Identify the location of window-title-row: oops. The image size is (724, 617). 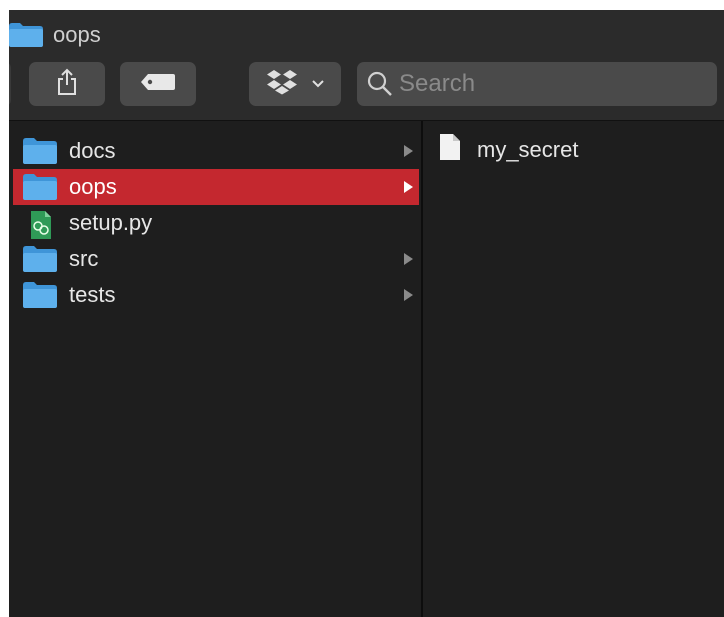
(55, 35).